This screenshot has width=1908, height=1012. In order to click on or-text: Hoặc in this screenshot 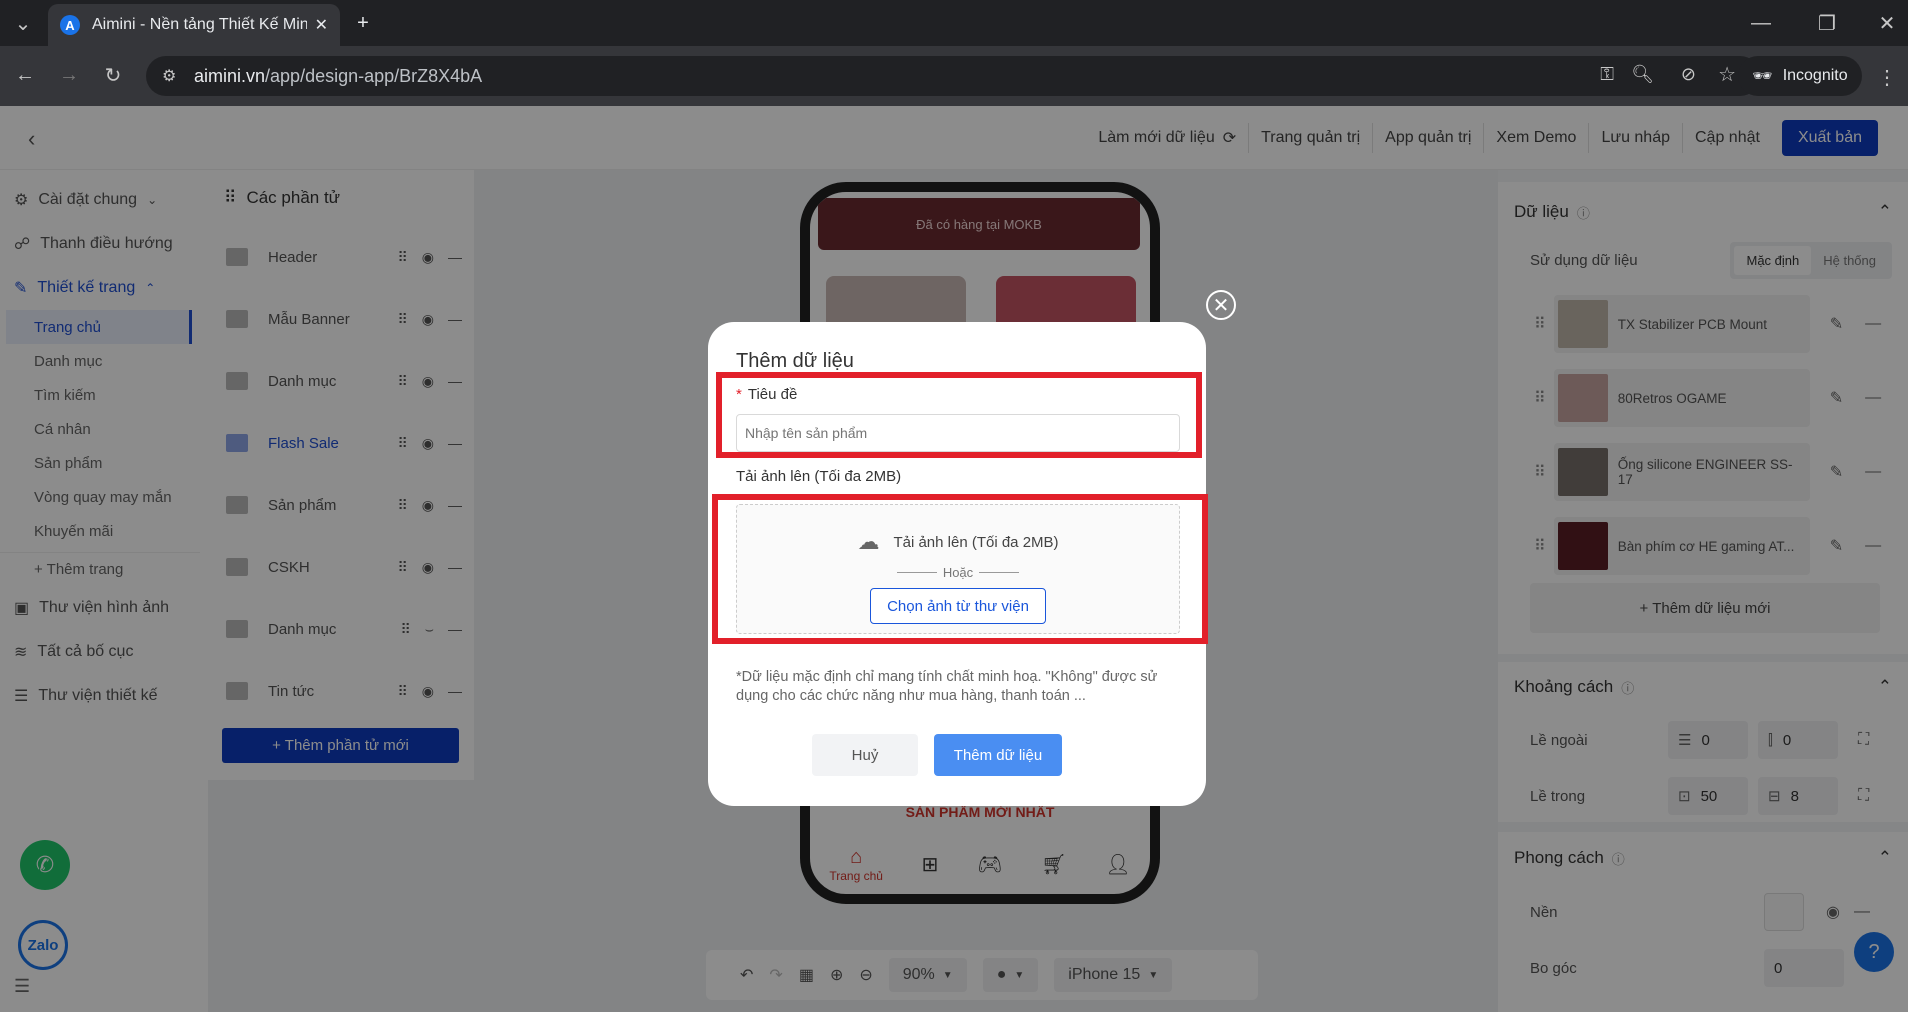, I will do `click(958, 572)`.